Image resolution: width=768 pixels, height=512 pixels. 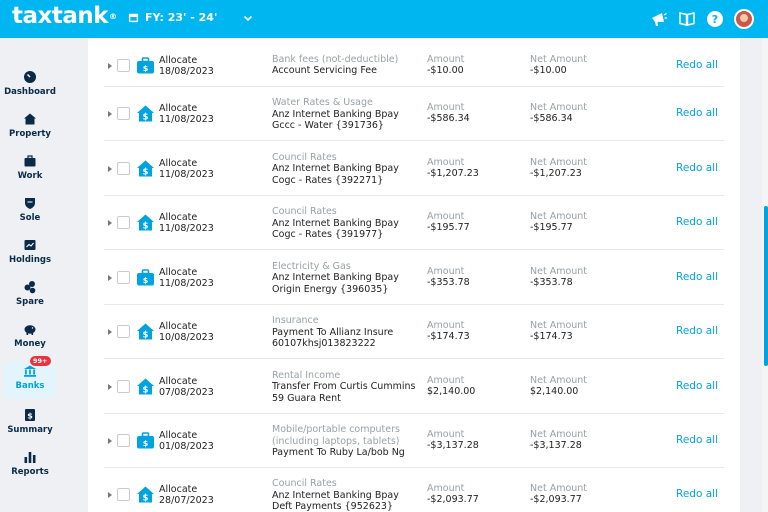 What do you see at coordinates (30, 339) in the screenshot?
I see `sidebar-item-money: Money` at bounding box center [30, 339].